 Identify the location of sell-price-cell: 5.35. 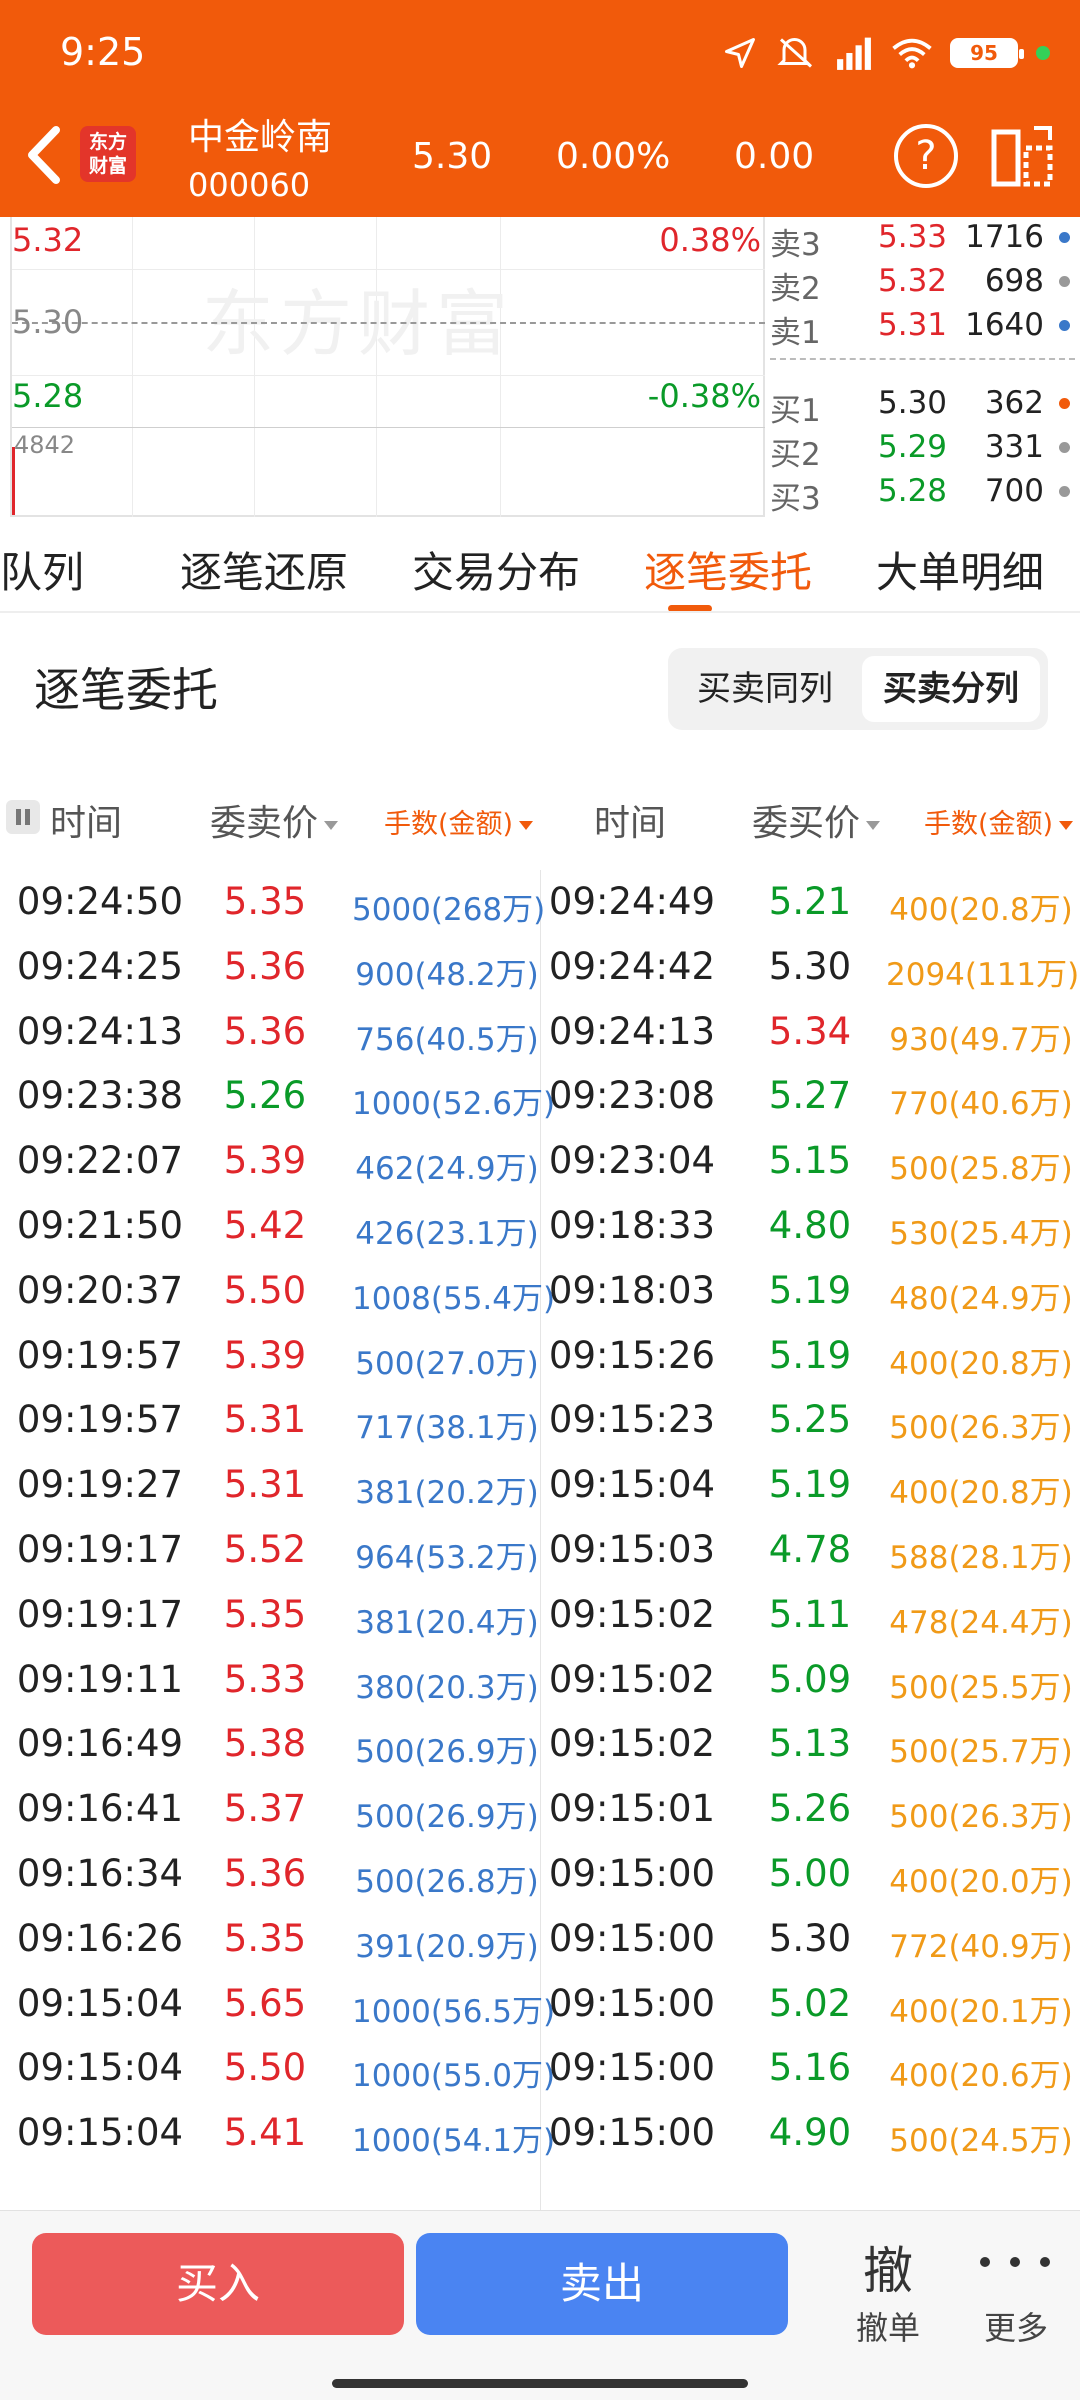
(265, 1614).